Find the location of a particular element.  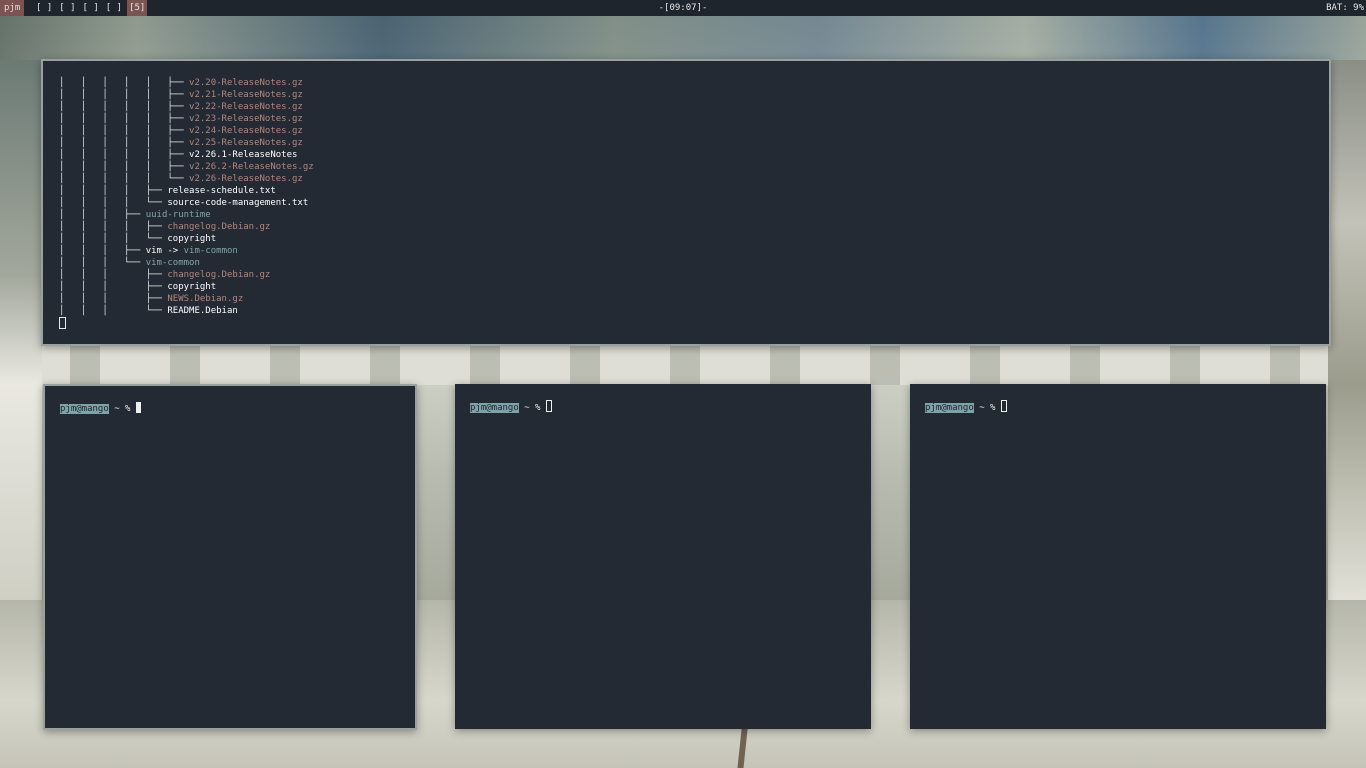

wallpaper-right is located at coordinates (1347, 330).